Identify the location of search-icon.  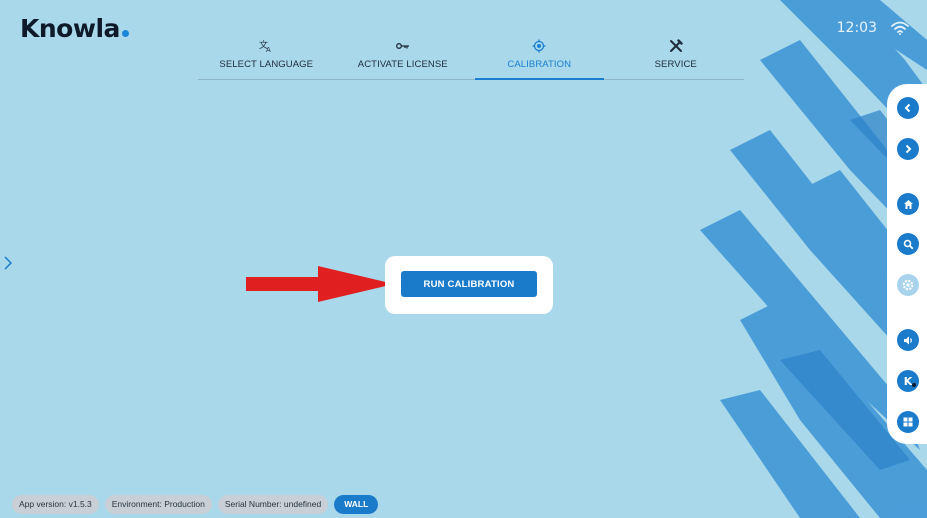
(908, 244).